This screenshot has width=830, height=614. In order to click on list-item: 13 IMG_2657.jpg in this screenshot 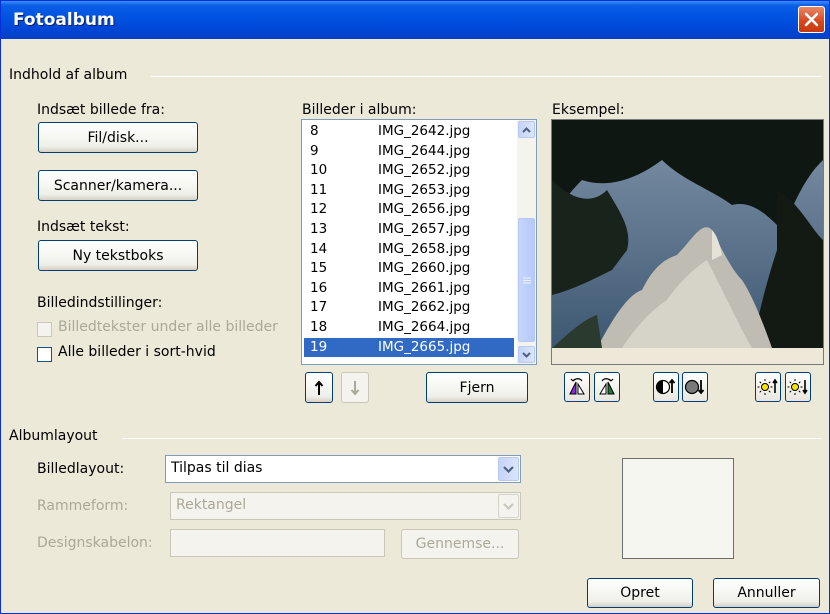, I will do `click(409, 230)`.